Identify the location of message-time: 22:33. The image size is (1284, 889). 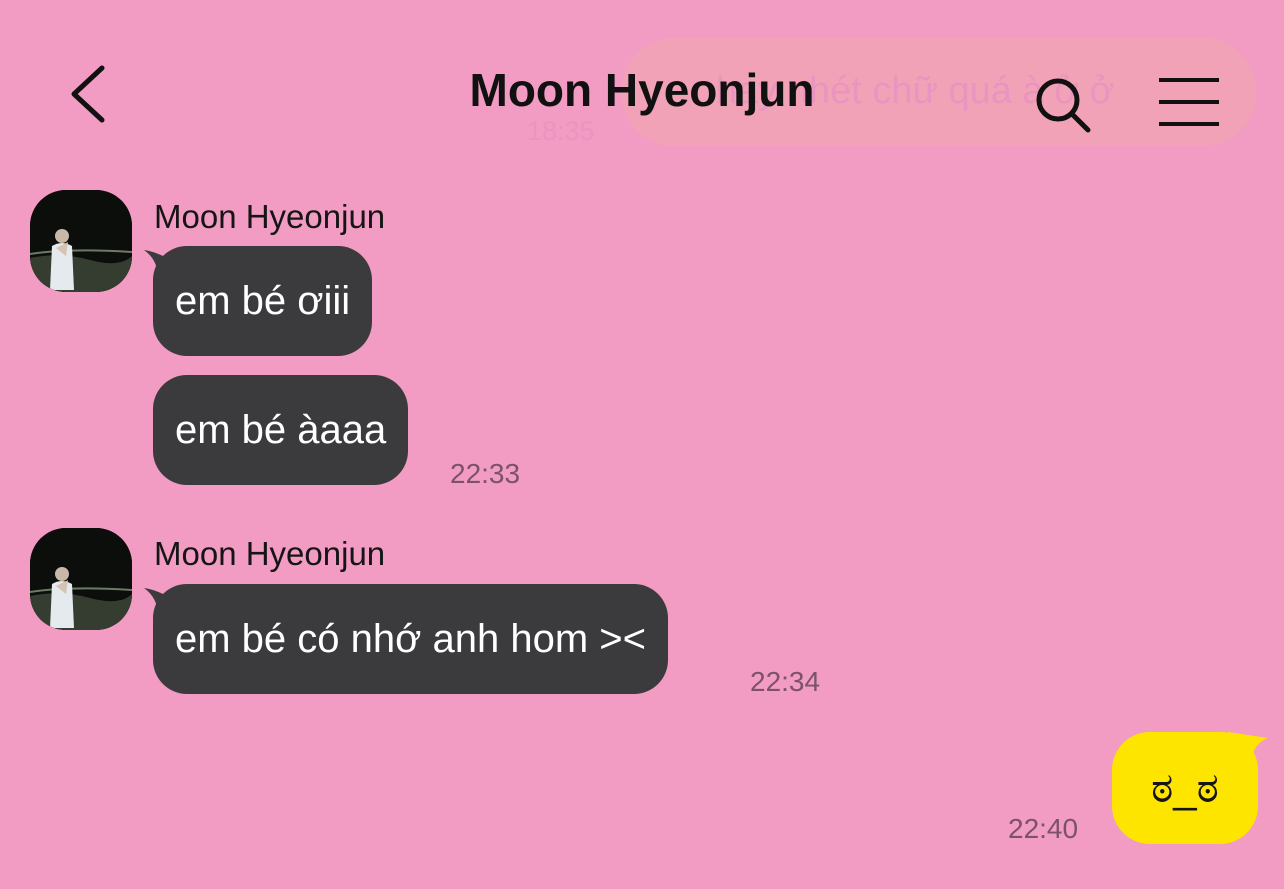
(485, 473).